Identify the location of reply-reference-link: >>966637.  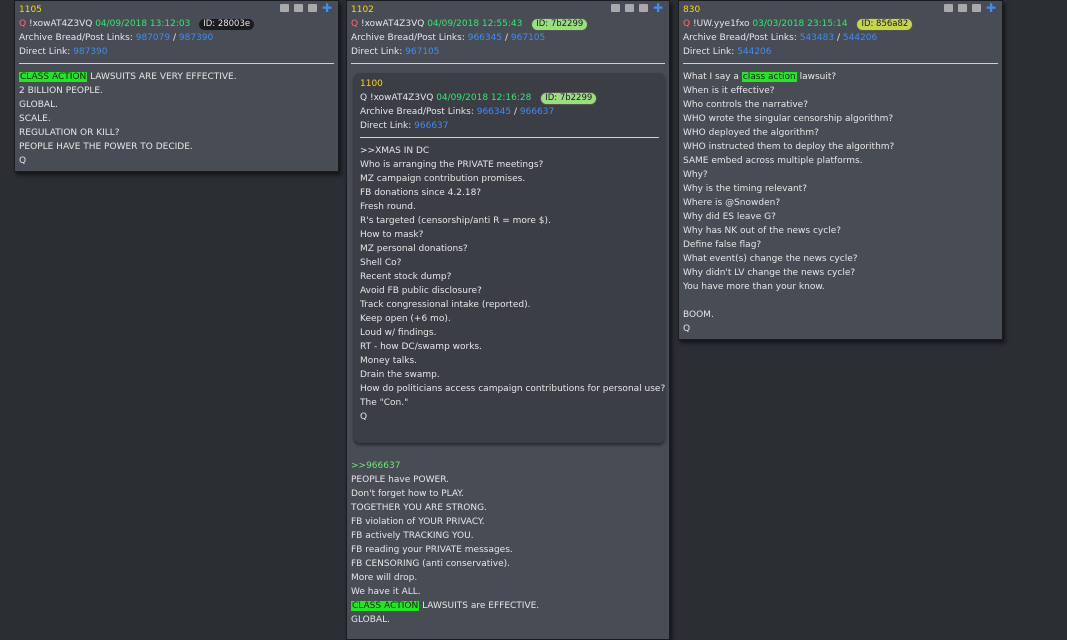
(375, 466).